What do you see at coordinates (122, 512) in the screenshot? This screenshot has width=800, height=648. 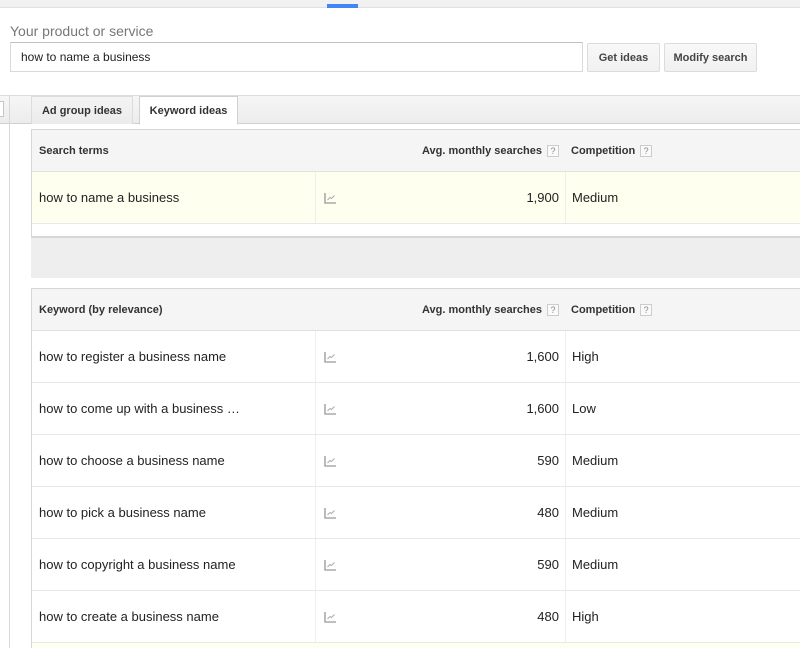 I see `keyword-text: how to pick a business name` at bounding box center [122, 512].